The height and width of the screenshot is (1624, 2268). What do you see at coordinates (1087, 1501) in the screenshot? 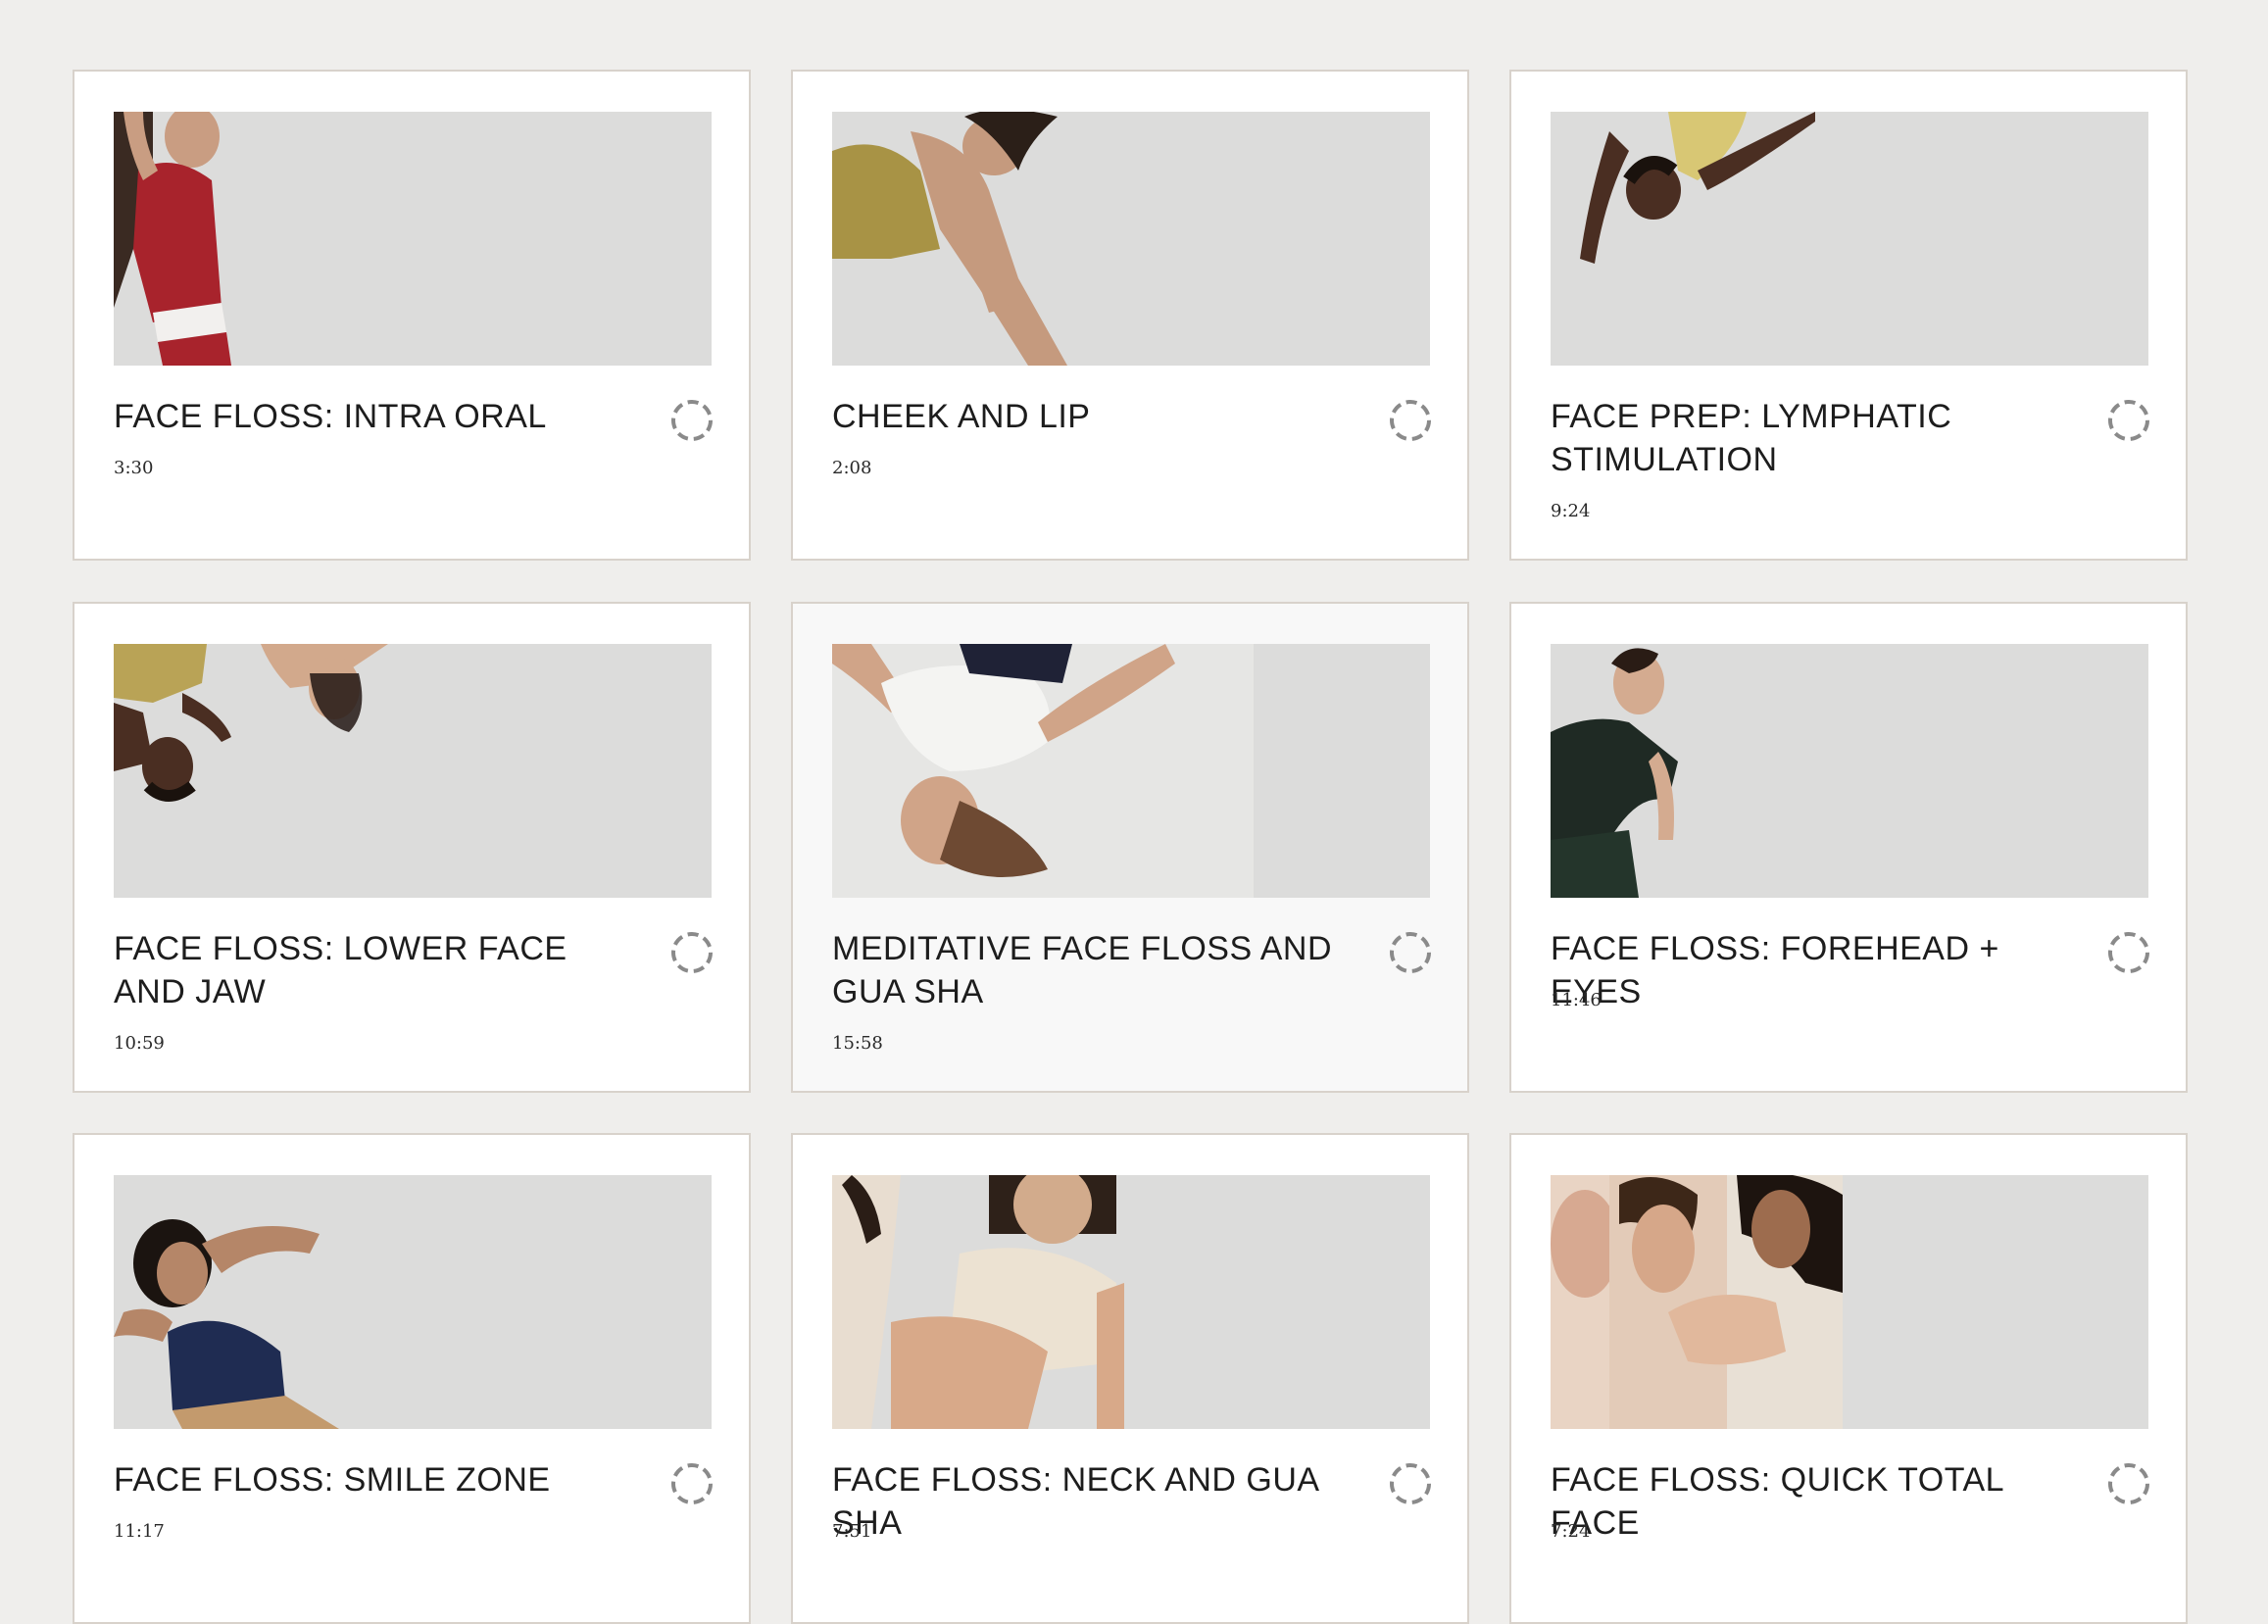
I see `video-title: FACE FLOSS: NECK AND GUA SHA` at bounding box center [1087, 1501].